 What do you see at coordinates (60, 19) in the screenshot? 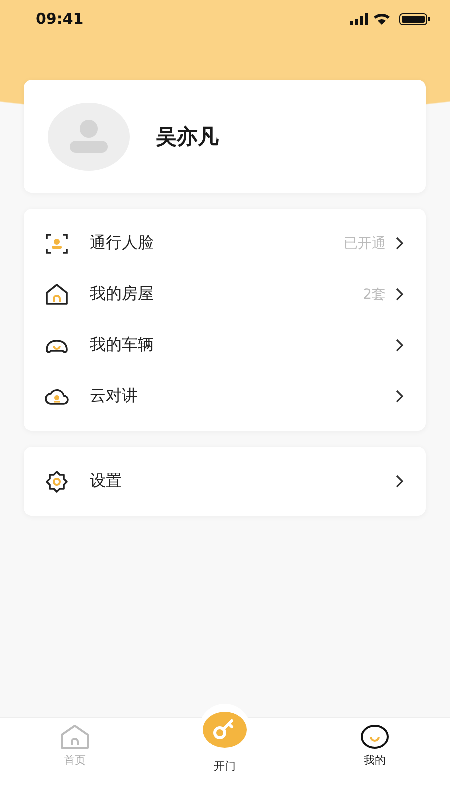
I see `status-time: 09:41` at bounding box center [60, 19].